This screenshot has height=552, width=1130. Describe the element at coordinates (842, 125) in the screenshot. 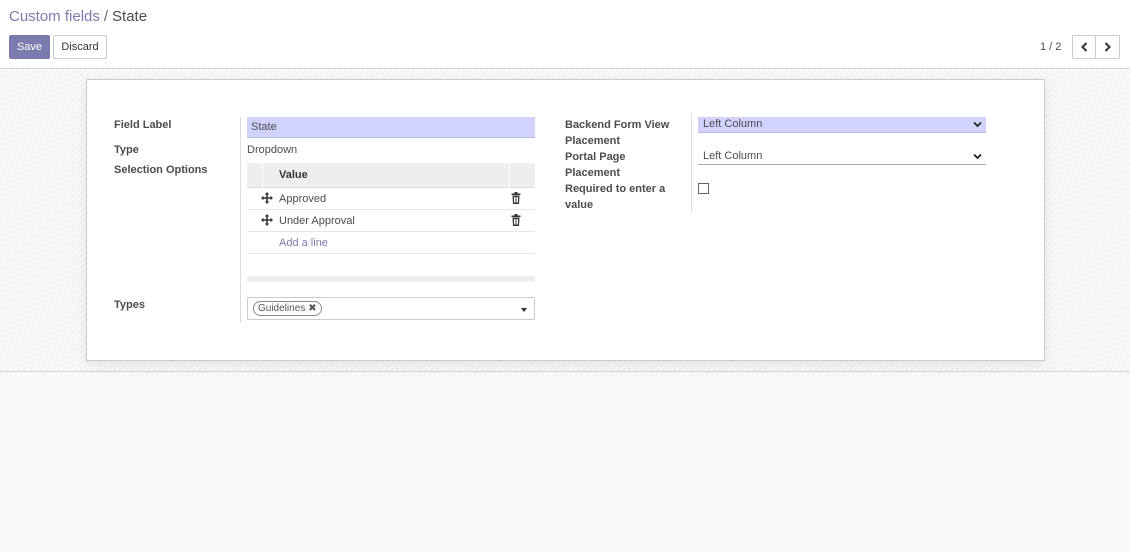

I see `backend-placement-select: Left Column` at that location.